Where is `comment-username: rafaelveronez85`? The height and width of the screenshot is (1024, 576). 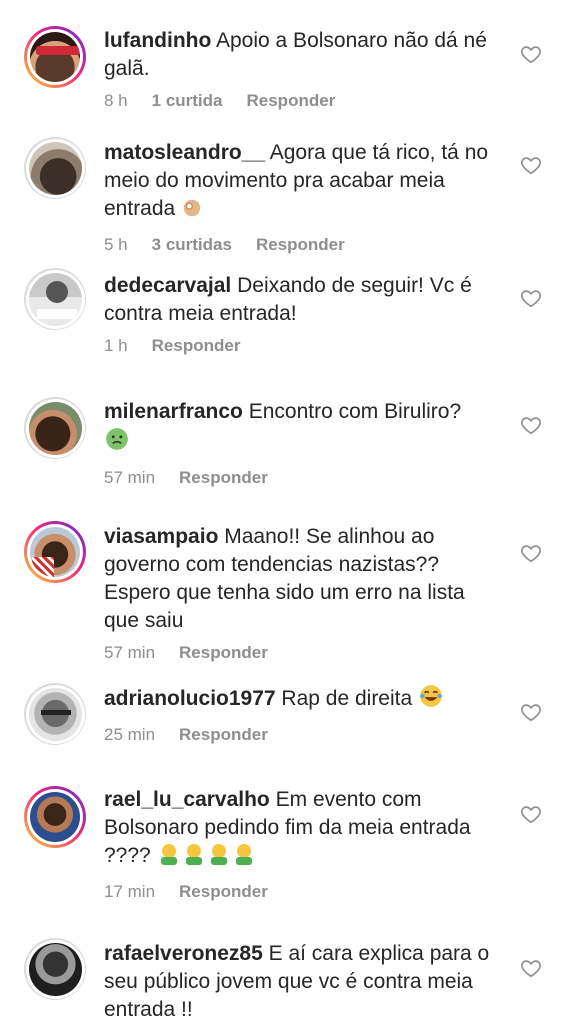 comment-username: rafaelveronez85 is located at coordinates (183, 953).